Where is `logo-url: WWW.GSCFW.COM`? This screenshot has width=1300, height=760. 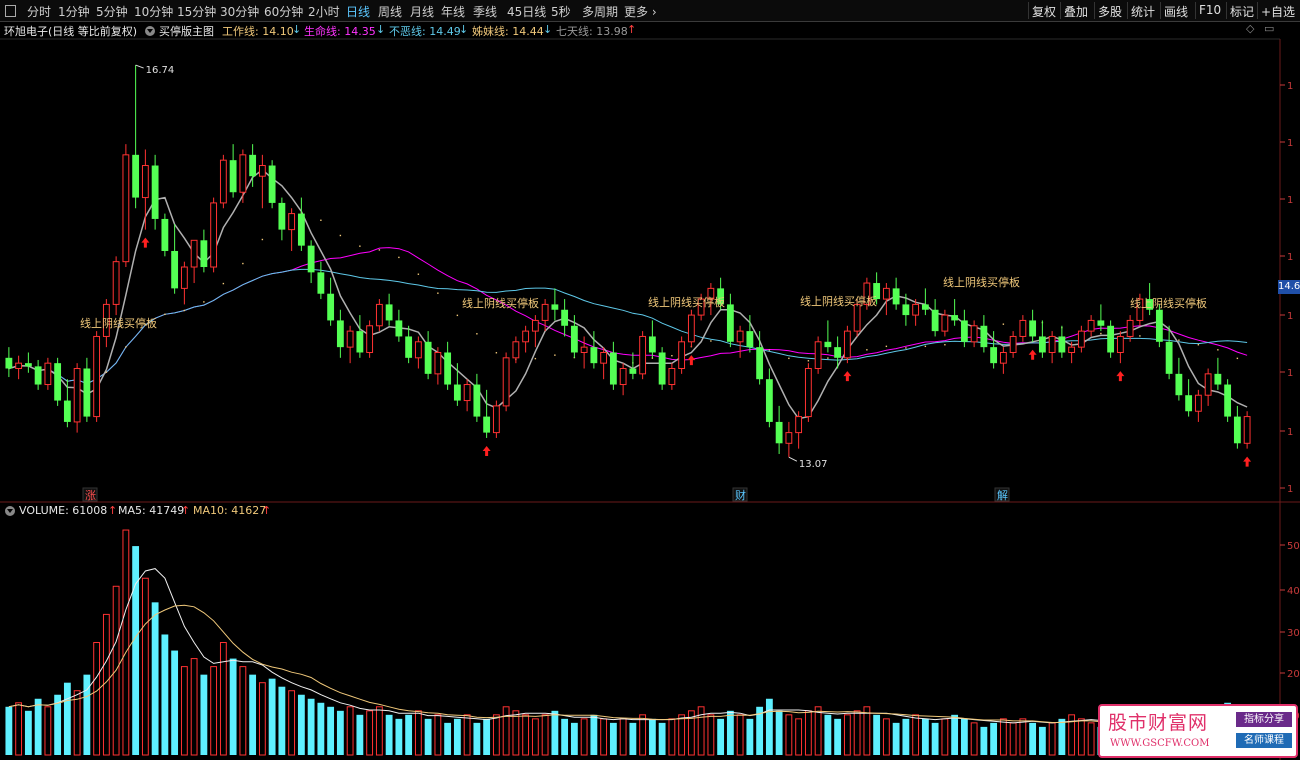
logo-url: WWW.GSCFW.COM is located at coordinates (1160, 743).